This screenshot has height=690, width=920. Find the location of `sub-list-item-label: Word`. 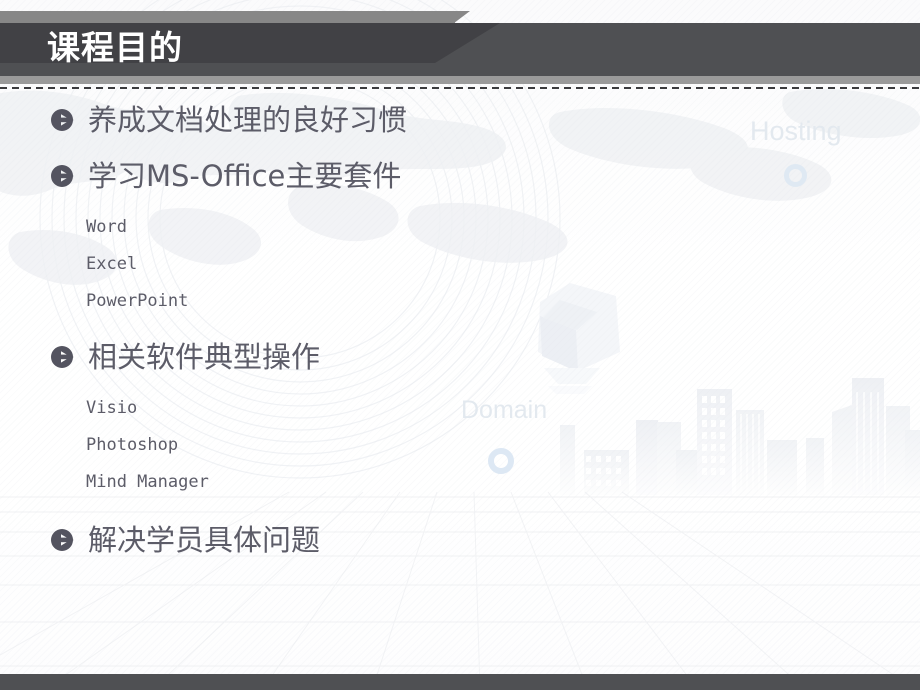

sub-list-item-label: Word is located at coordinates (106, 226).